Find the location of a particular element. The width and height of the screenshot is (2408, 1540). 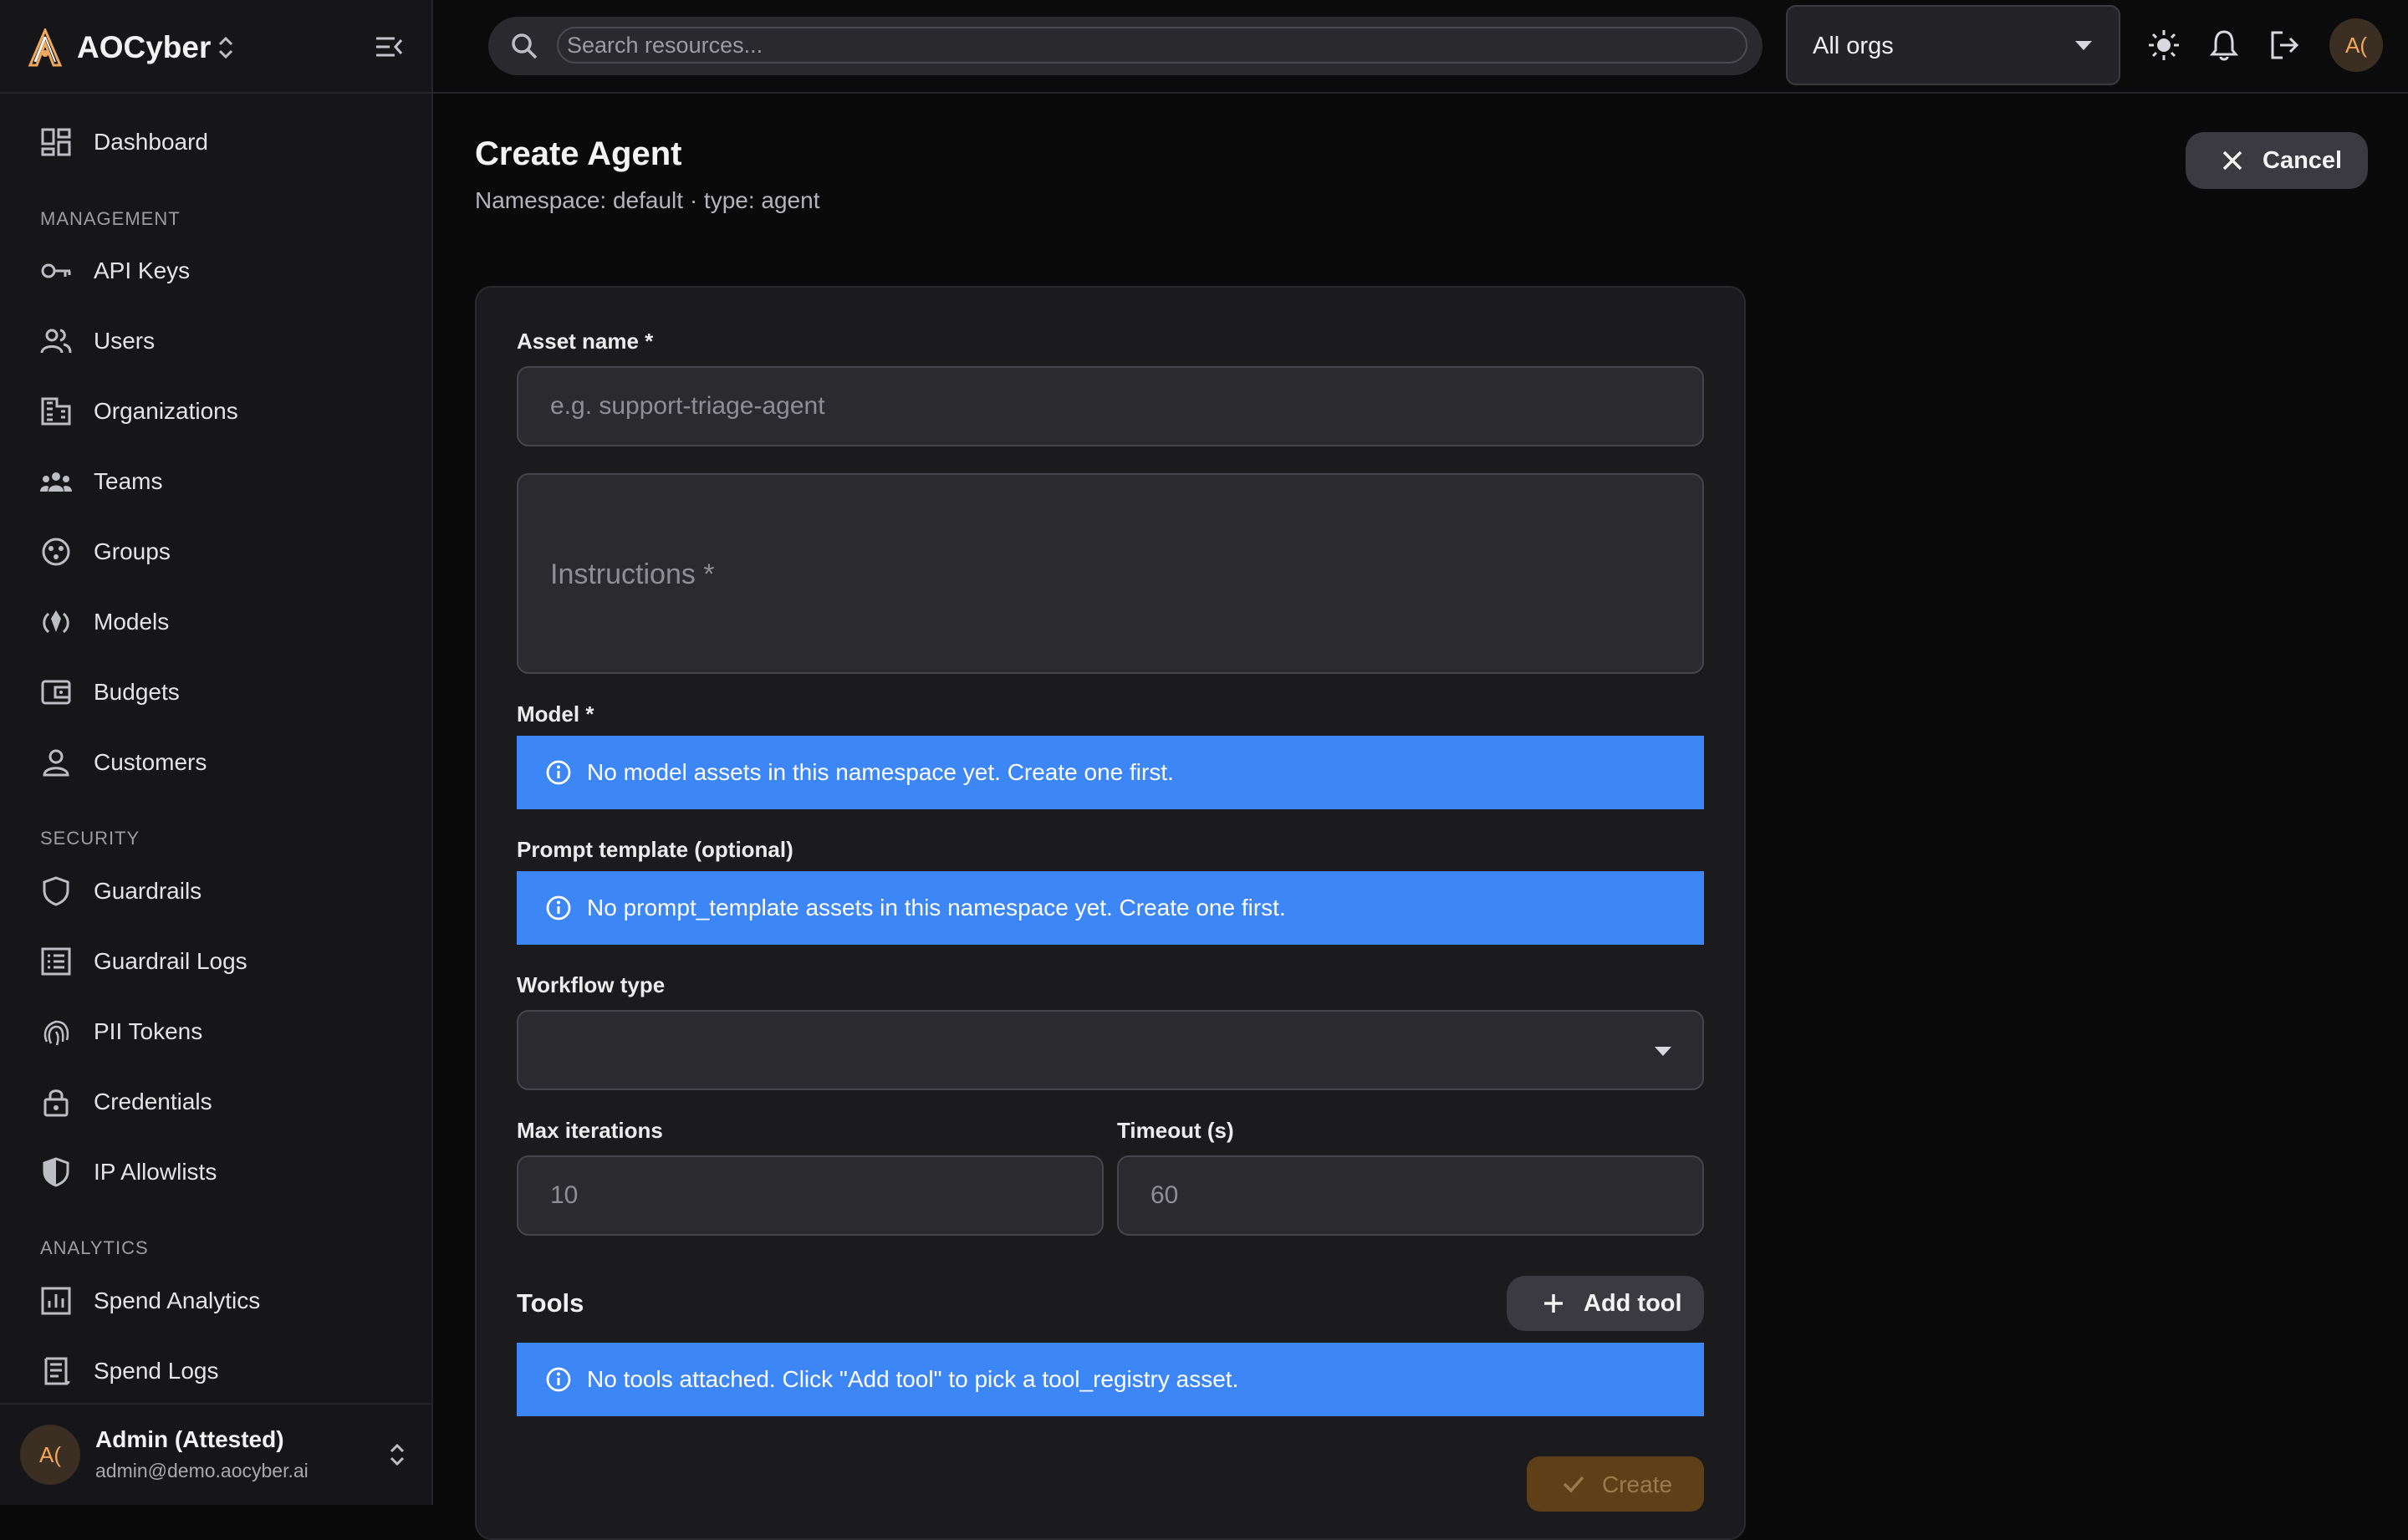

shield-half-icon is located at coordinates (56, 1172).